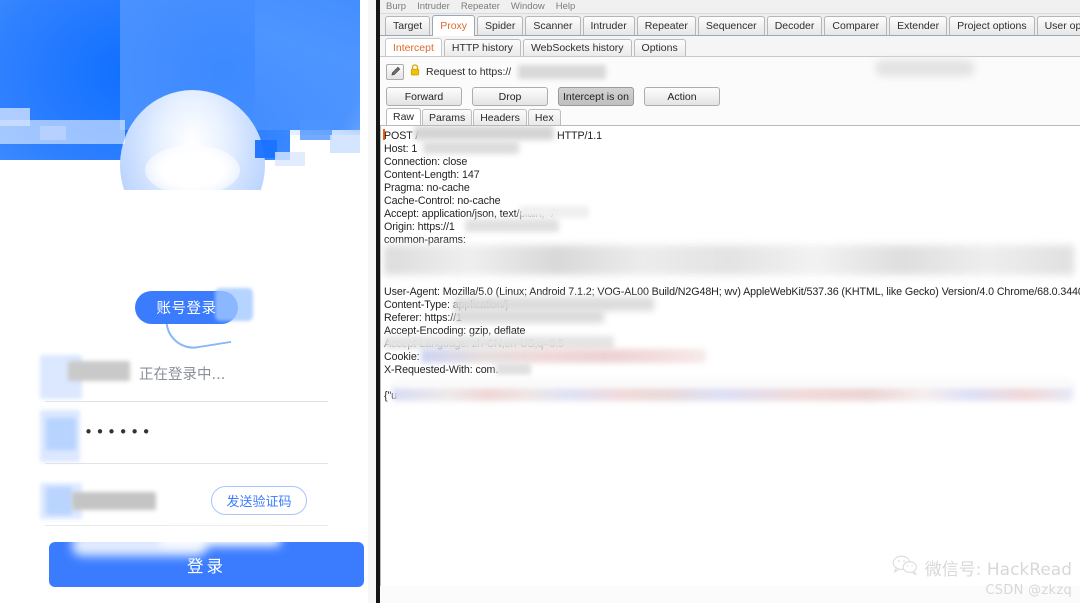 The height and width of the screenshot is (603, 1080). I want to click on menu-item-window: Window, so click(528, 7).